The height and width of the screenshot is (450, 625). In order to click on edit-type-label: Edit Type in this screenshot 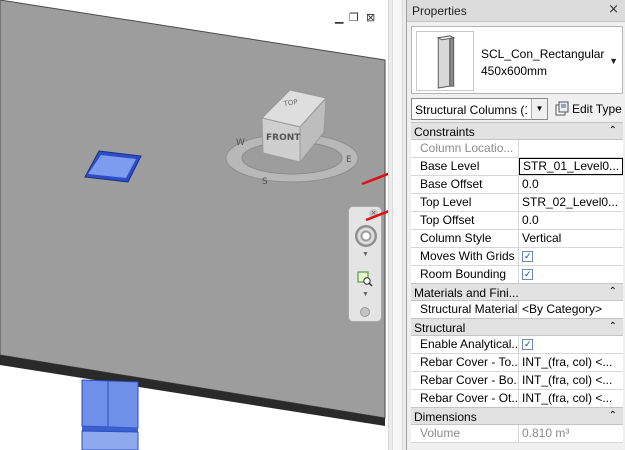, I will do `click(597, 109)`.